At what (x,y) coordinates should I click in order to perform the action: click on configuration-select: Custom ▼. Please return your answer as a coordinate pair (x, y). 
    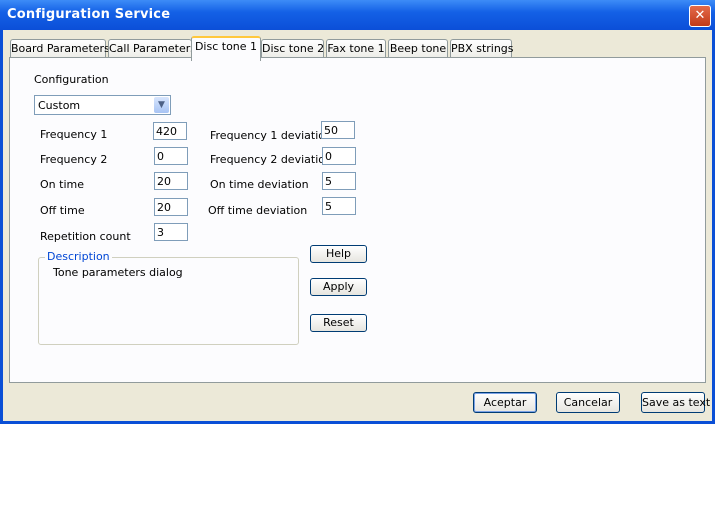
    Looking at the image, I should click on (102, 105).